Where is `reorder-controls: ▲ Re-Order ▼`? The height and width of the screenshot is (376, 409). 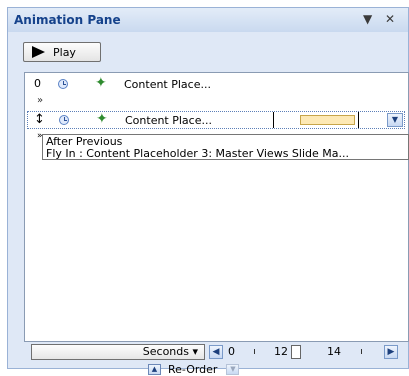 reorder-controls: ▲ Re-Order ▼ is located at coordinates (194, 369).